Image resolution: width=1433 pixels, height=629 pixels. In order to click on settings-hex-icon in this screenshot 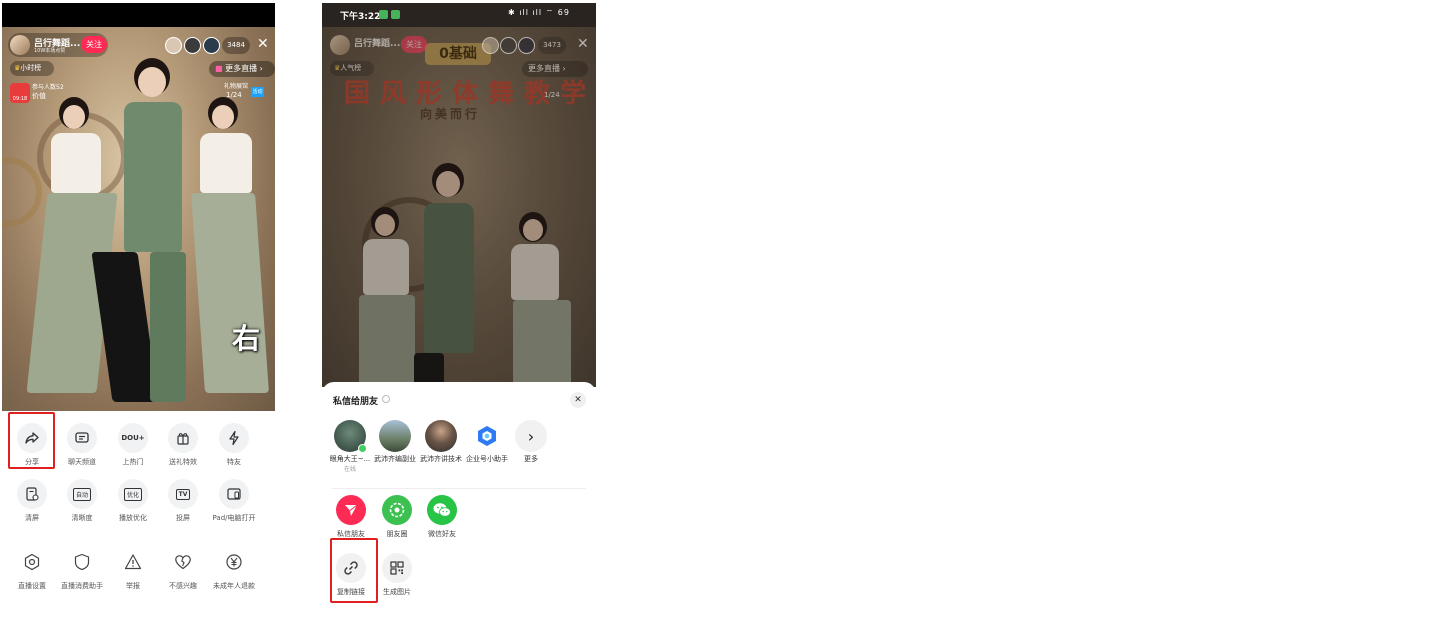, I will do `click(32, 562)`.